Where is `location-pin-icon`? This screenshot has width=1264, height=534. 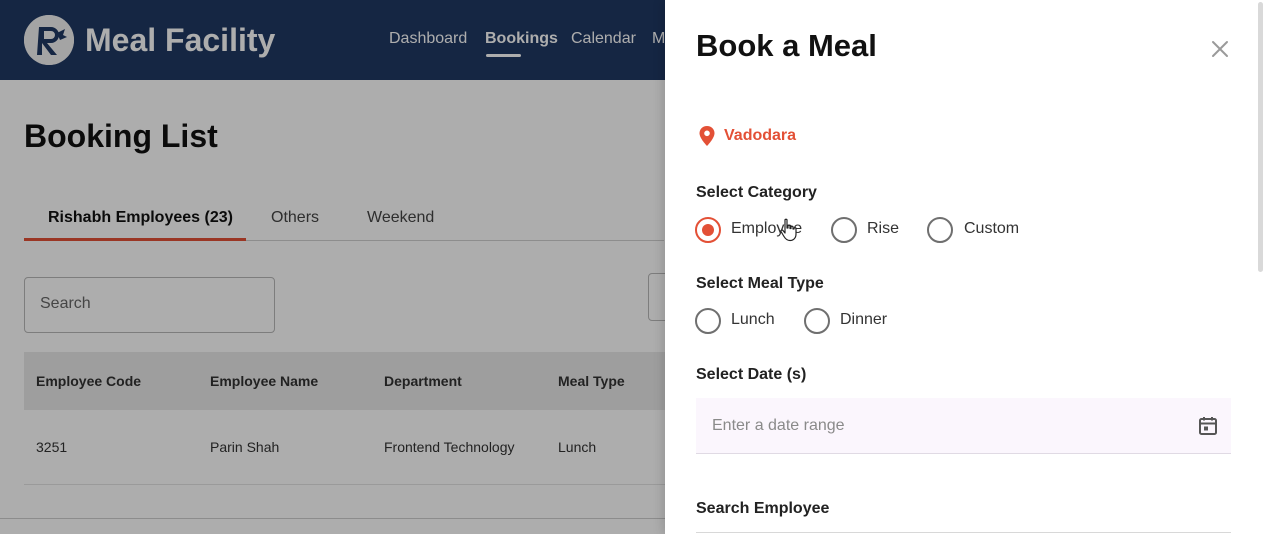 location-pin-icon is located at coordinates (707, 136).